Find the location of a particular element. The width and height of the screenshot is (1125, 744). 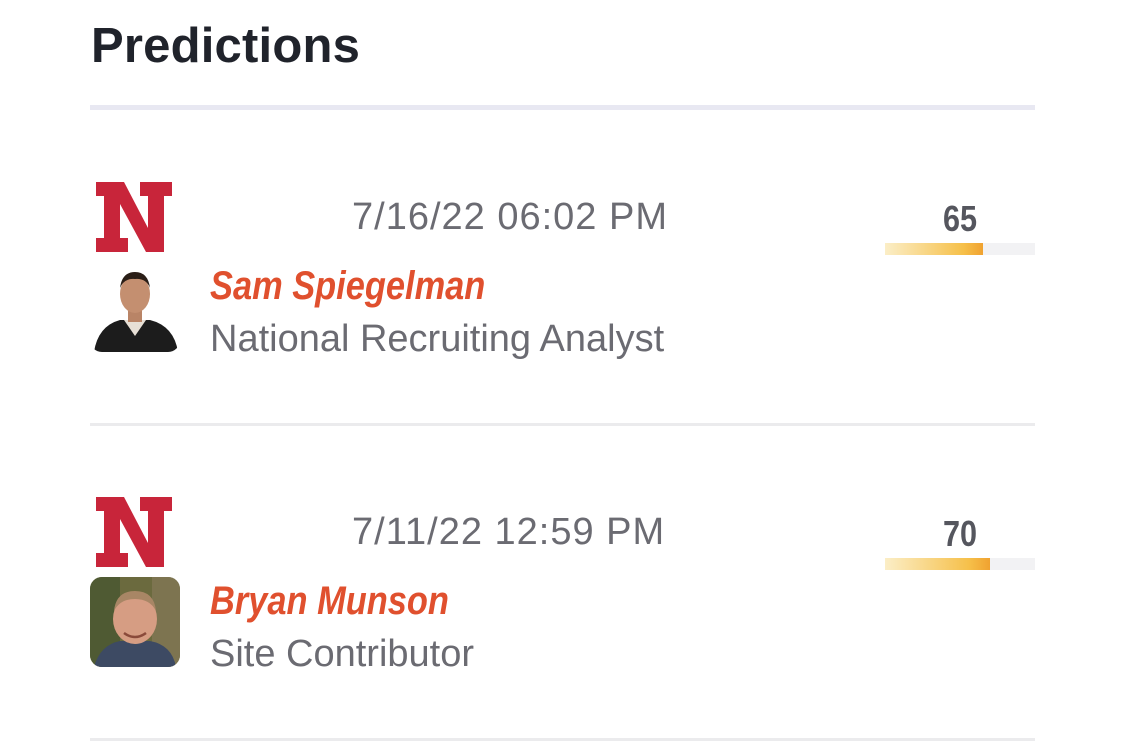

prediction-date: 7/16/22 06:02 PM is located at coordinates (510, 217).